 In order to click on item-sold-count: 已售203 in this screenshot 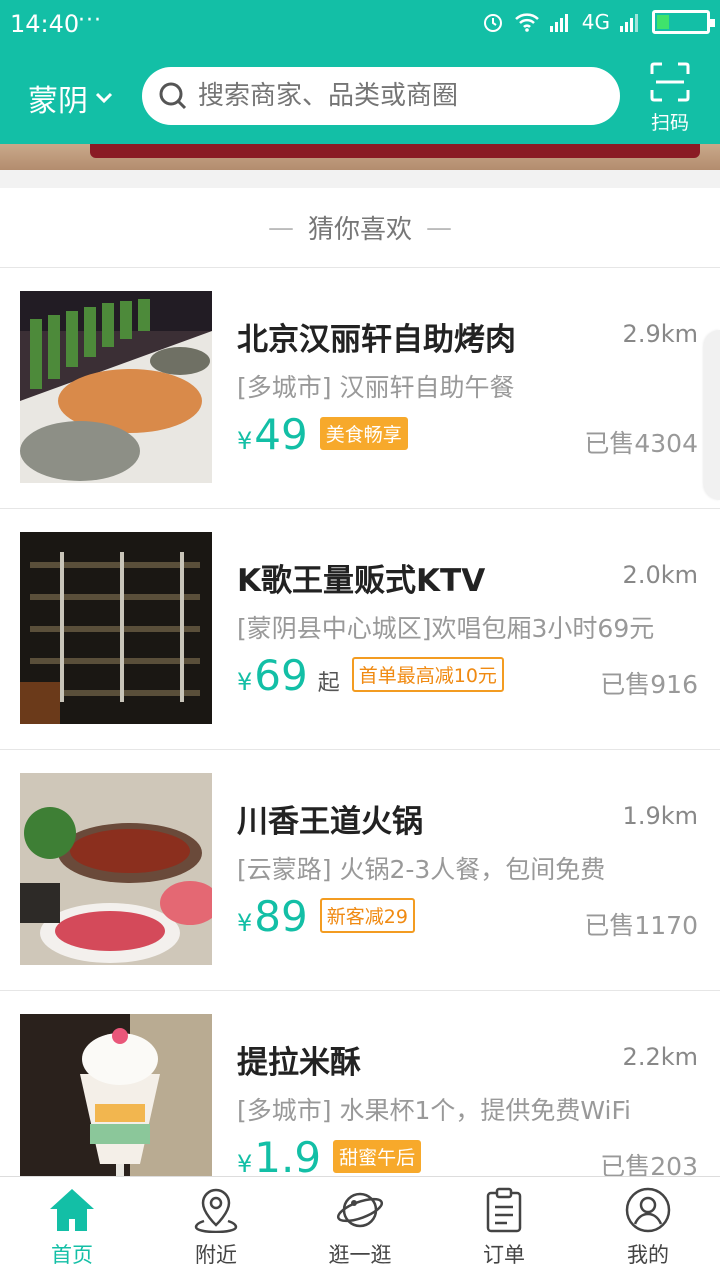, I will do `click(649, 1164)`.